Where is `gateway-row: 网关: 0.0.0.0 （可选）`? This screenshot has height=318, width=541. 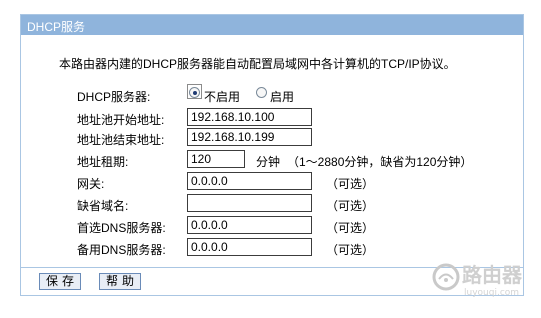 gateway-row: 网关: 0.0.0.0 （可选） is located at coordinates (272, 182).